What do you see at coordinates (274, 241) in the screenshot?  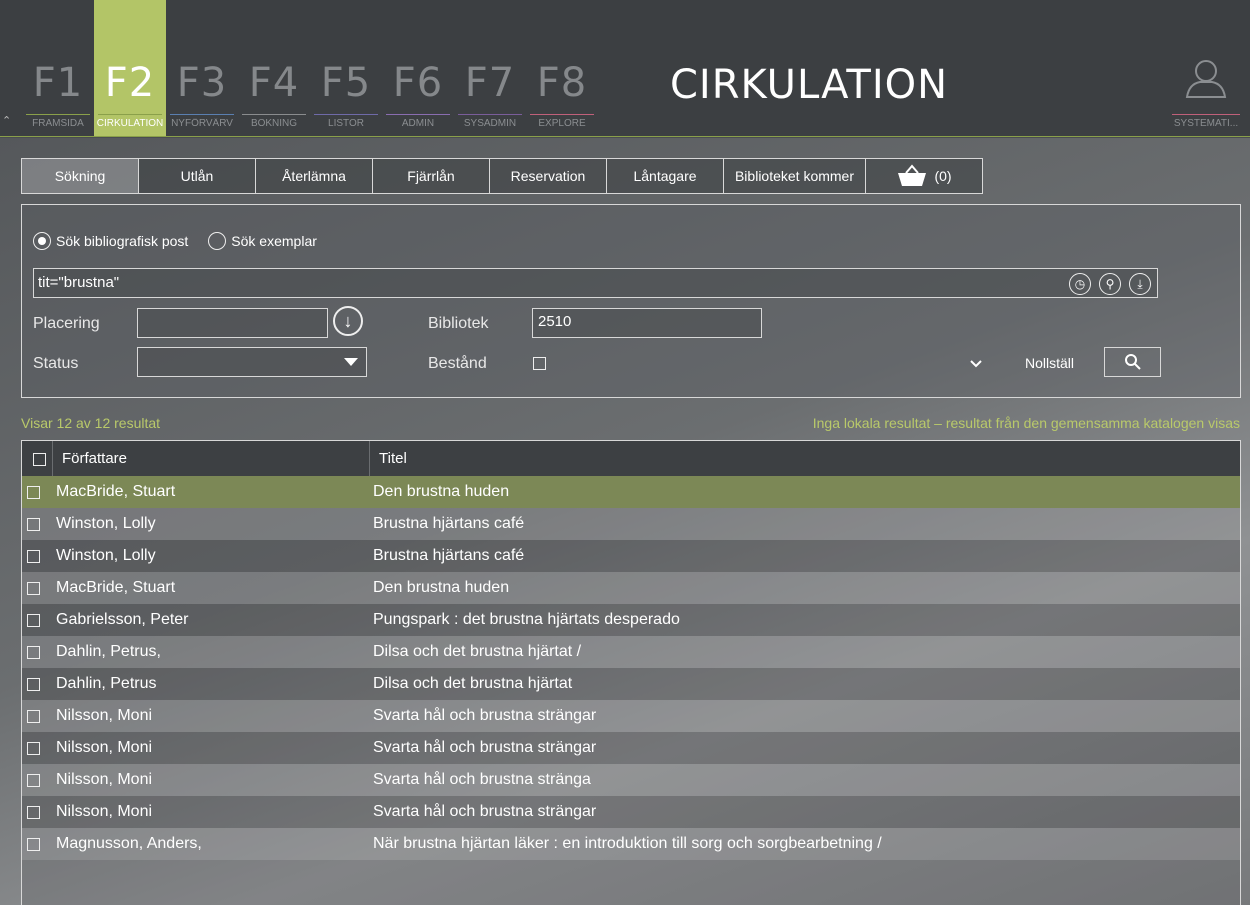 I see `radio-exemplar-label: Sök exemplar` at bounding box center [274, 241].